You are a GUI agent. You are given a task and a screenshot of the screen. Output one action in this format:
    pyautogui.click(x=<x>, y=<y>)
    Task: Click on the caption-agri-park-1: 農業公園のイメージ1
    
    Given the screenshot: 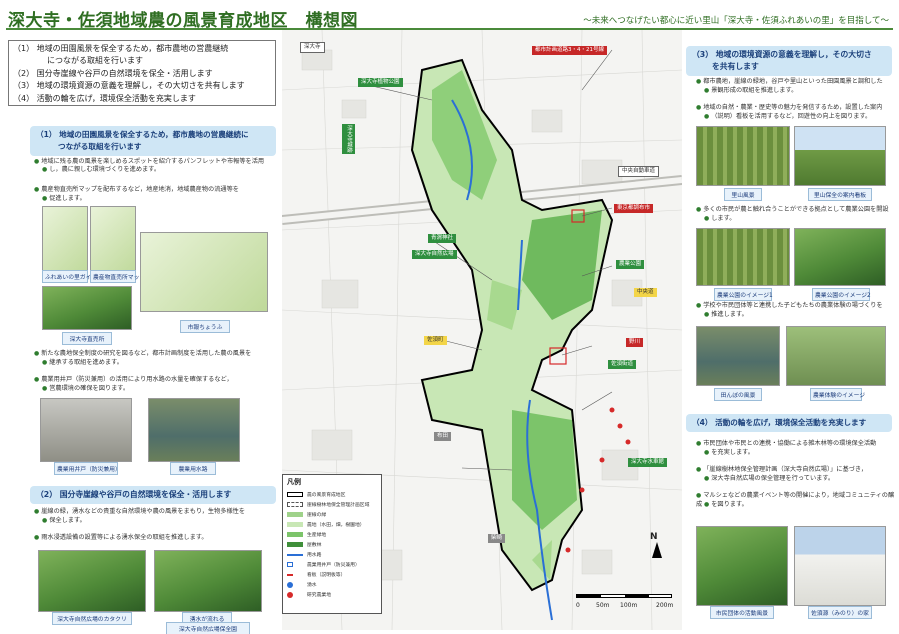 What is the action you would take?
    pyautogui.click(x=743, y=294)
    